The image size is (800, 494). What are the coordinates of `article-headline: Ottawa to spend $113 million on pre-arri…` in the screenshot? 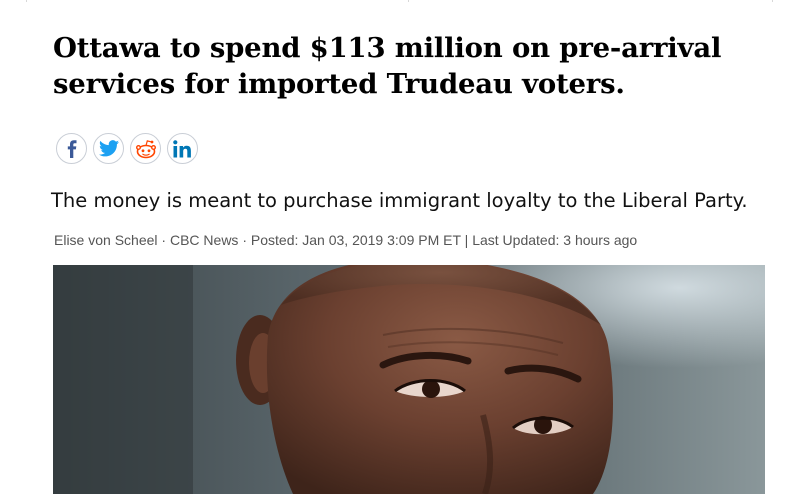 It's located at (413, 66).